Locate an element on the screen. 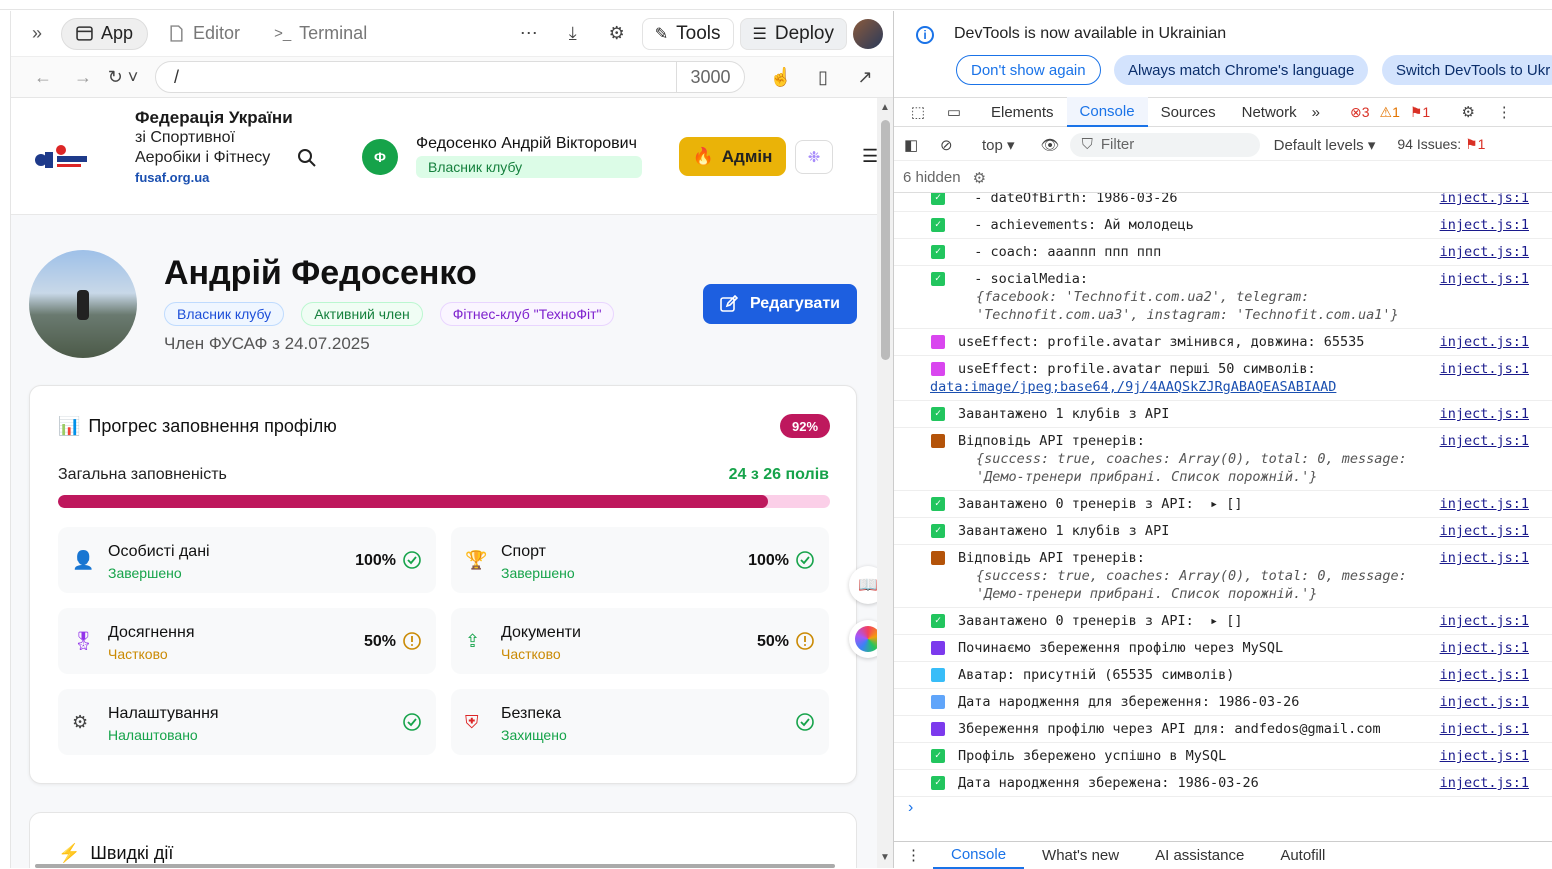 The width and height of the screenshot is (1552, 869). drawer-tab-ai: AI assistance is located at coordinates (1199, 855).